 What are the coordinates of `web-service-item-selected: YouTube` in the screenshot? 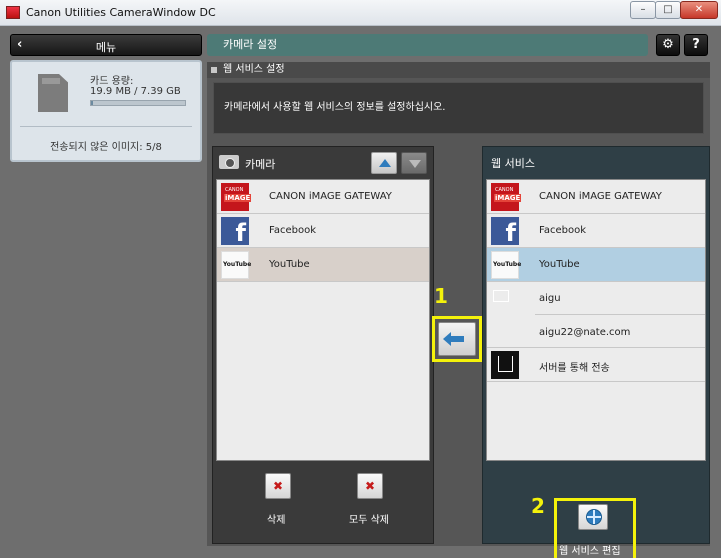 It's located at (596, 265).